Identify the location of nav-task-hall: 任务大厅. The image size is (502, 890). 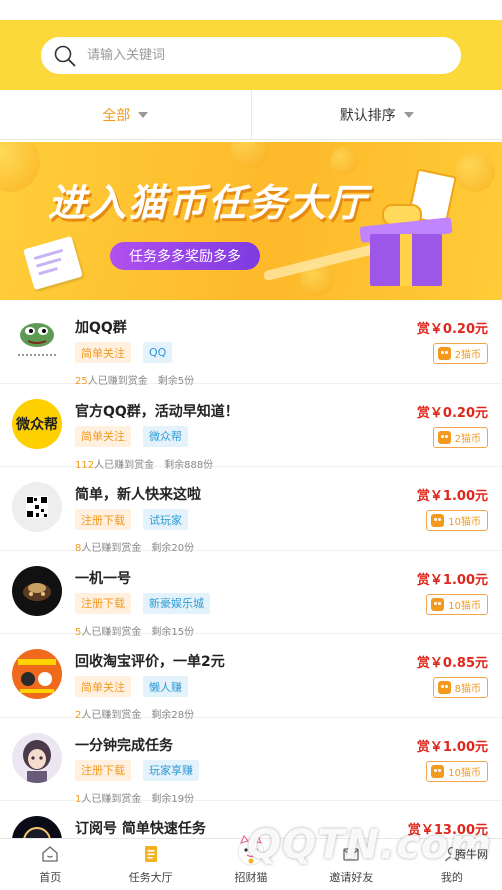
(150, 864).